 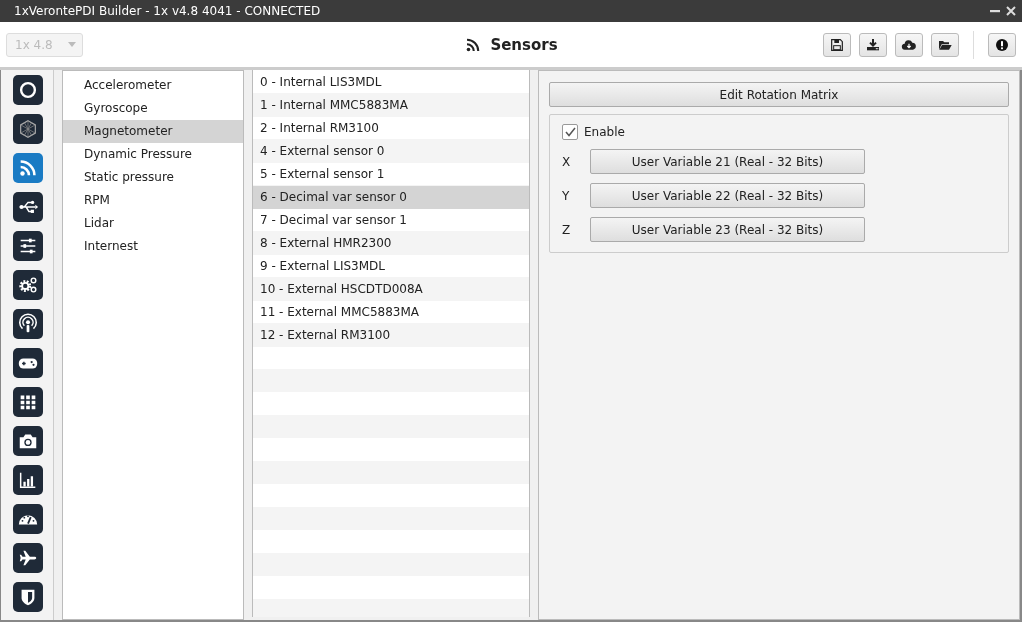 I want to click on sensor-list-item: 5 - External sensor 1, so click(x=391, y=174).